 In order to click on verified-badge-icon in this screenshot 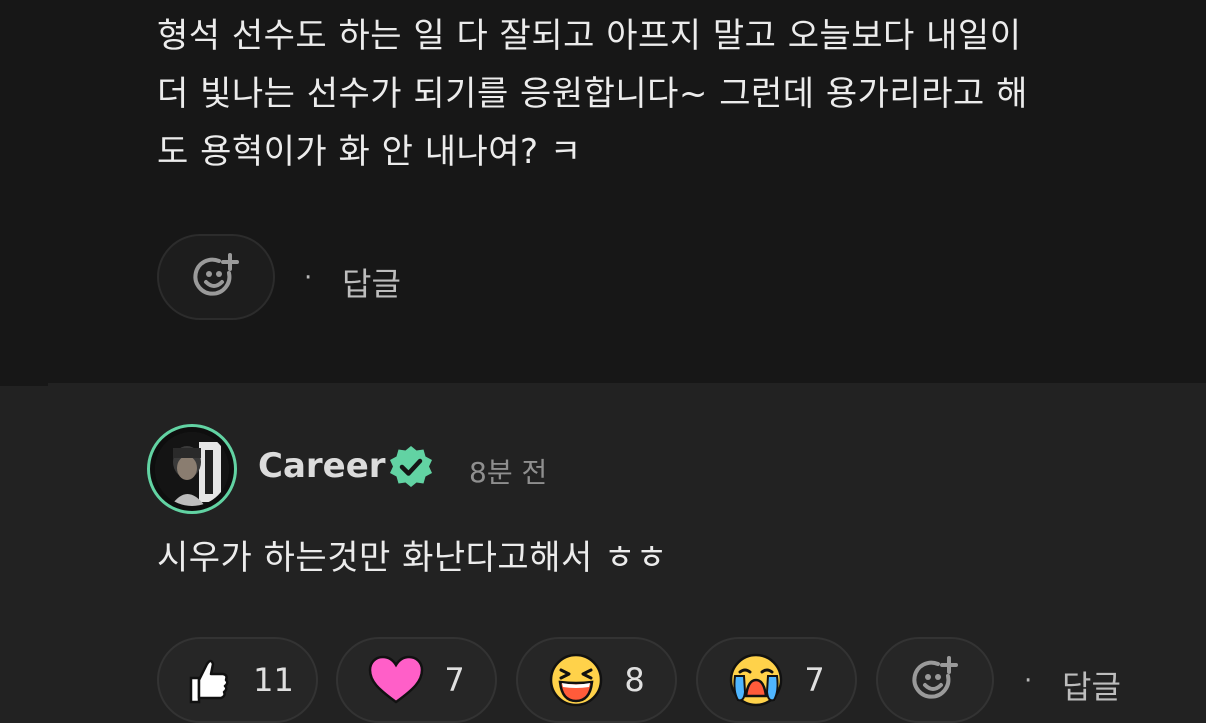, I will do `click(411, 466)`.